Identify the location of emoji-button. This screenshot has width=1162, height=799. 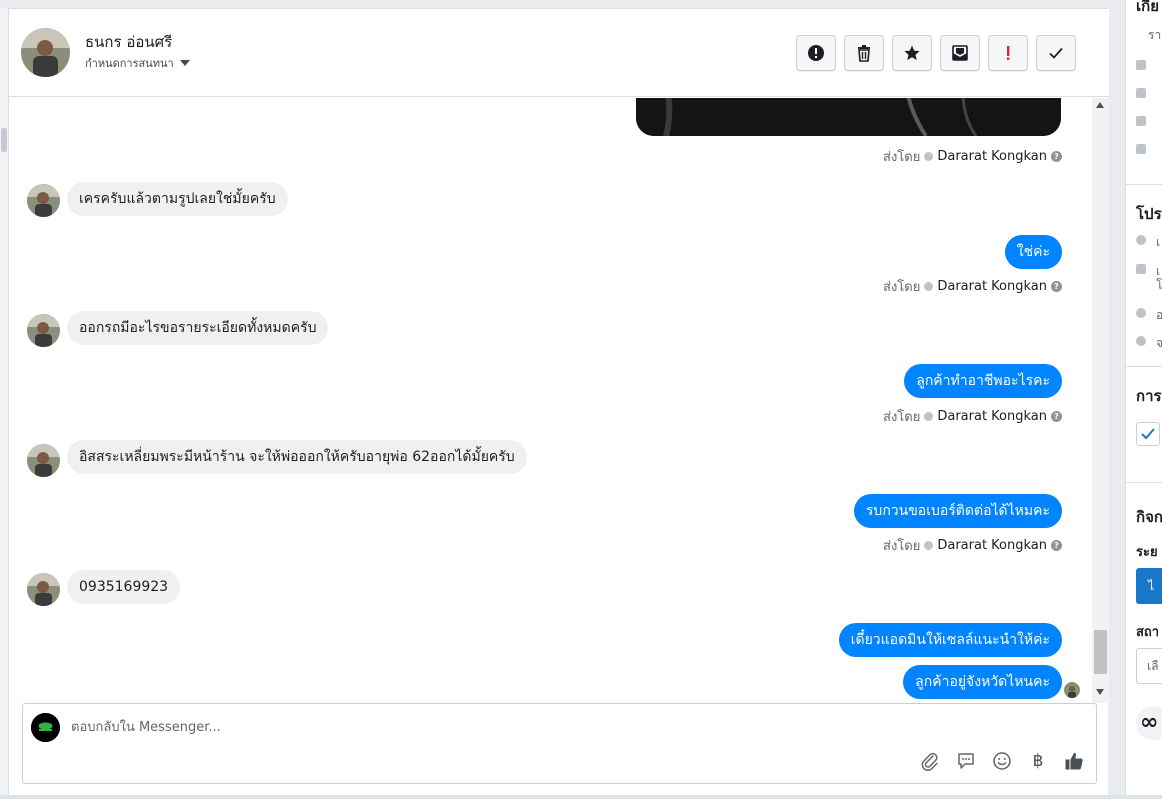
(1002, 761).